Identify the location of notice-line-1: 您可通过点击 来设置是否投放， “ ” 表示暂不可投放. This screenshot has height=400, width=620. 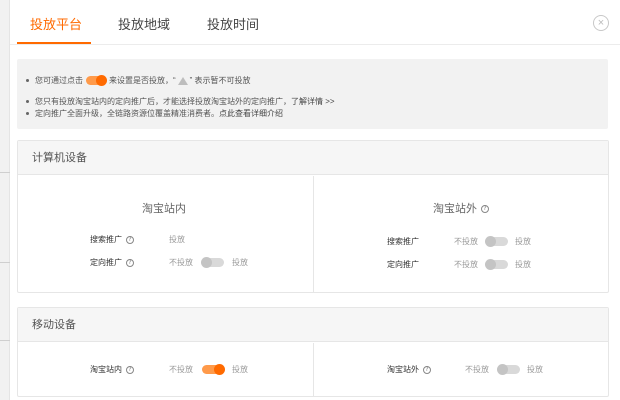
(138, 80).